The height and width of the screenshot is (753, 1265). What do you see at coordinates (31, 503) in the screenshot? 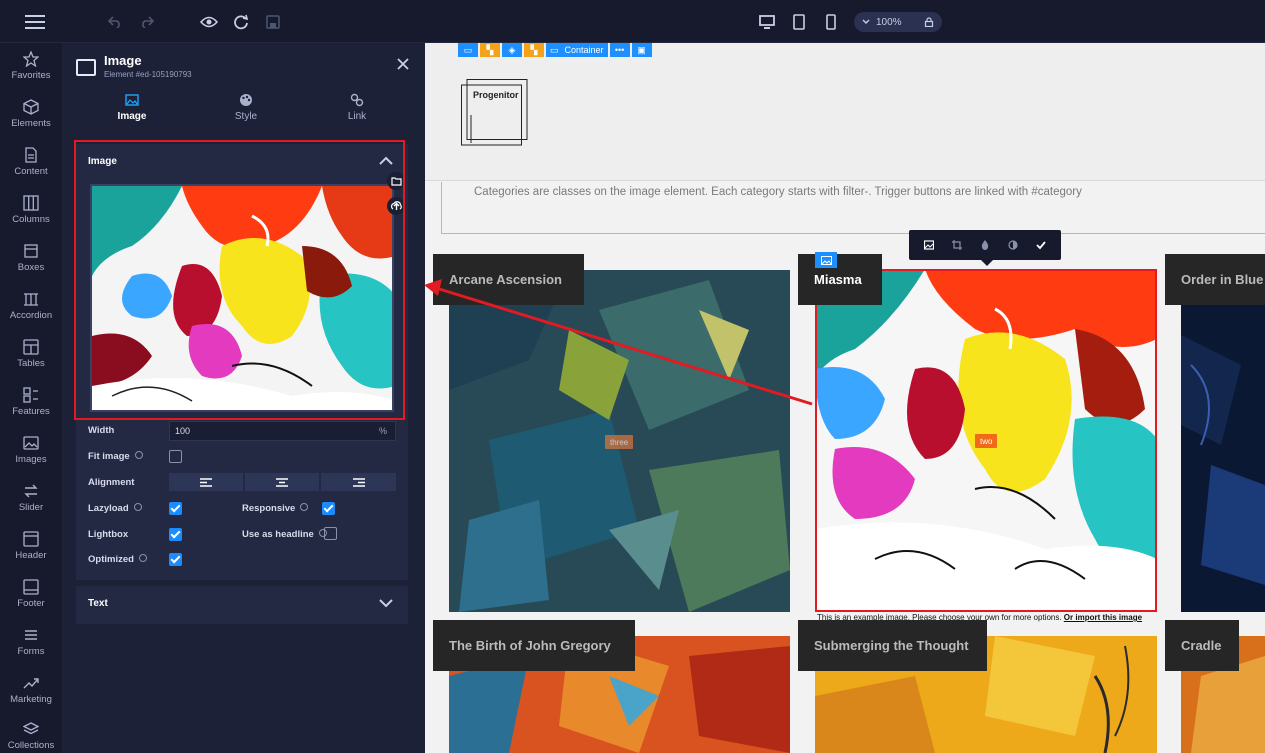
I see `rail-item-slider: Slider` at bounding box center [31, 503].